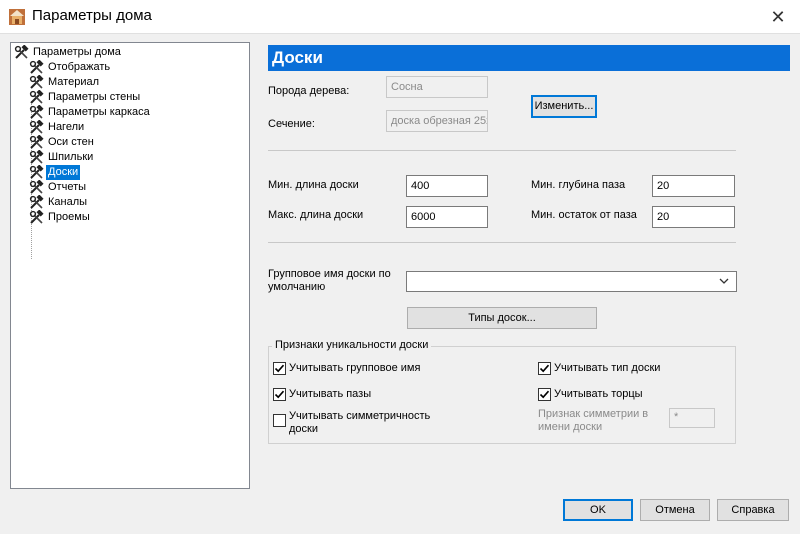 This screenshot has height=534, width=800. What do you see at coordinates (17, 17) in the screenshot?
I see `house-icon` at bounding box center [17, 17].